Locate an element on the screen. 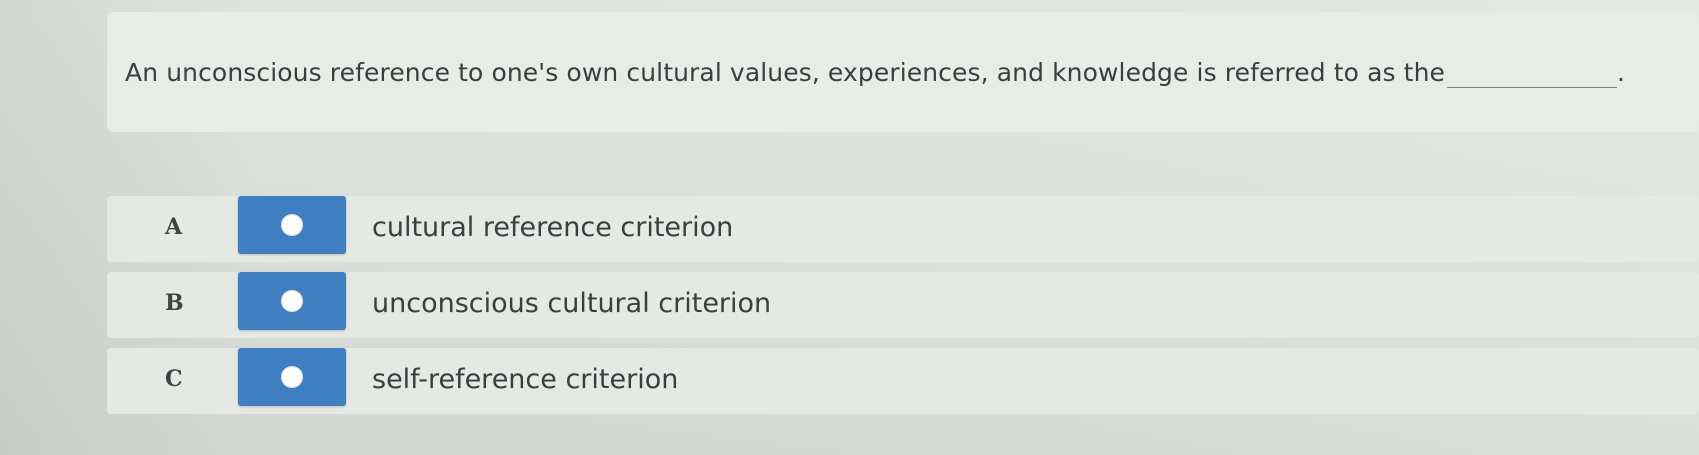 The width and height of the screenshot is (1699, 455). option-c-letter: C is located at coordinates (174, 379).